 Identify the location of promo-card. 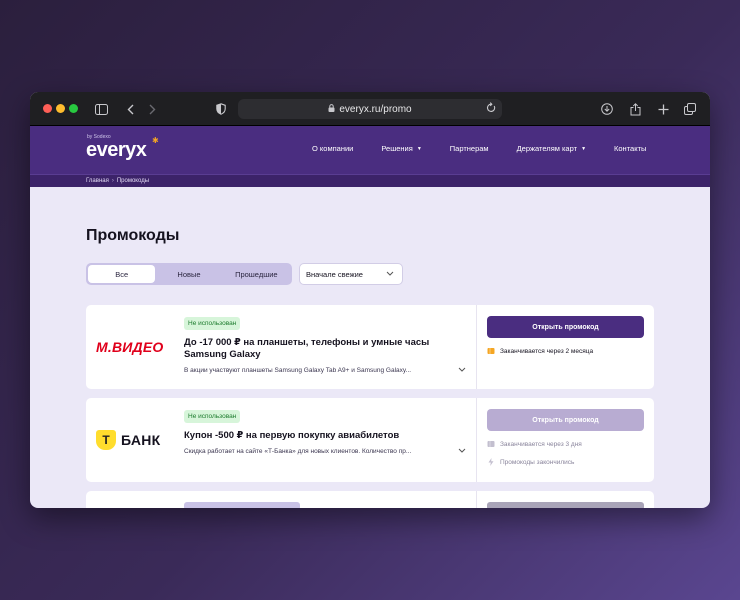
(370, 499).